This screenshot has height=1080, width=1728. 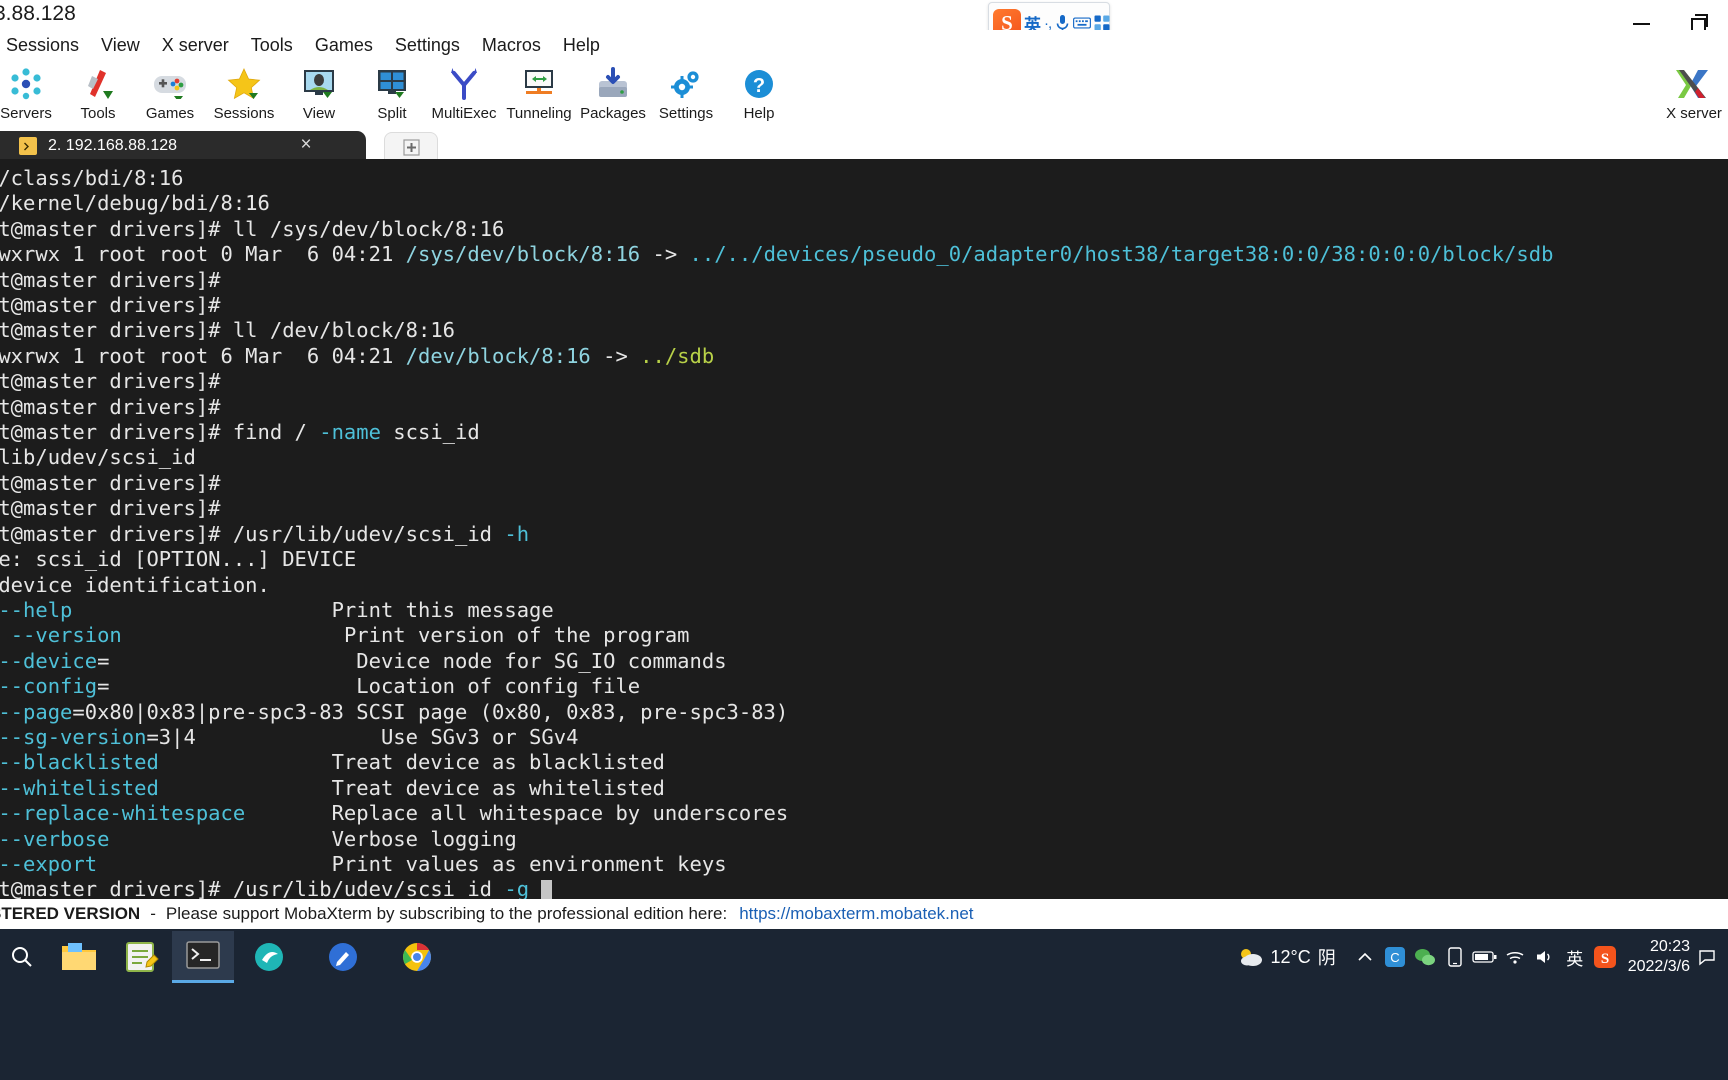 I want to click on toolbar-servers-label: Servers, so click(x=26, y=113).